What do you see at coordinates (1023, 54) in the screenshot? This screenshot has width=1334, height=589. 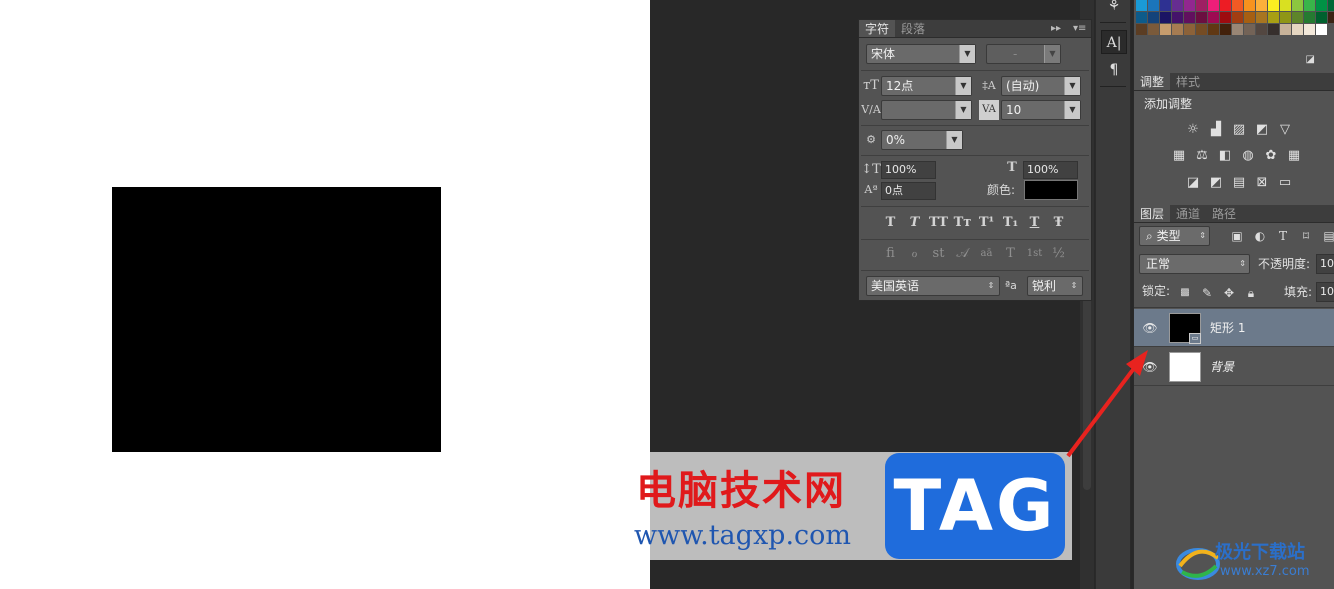 I see `font-style-dropdown: - ▼` at bounding box center [1023, 54].